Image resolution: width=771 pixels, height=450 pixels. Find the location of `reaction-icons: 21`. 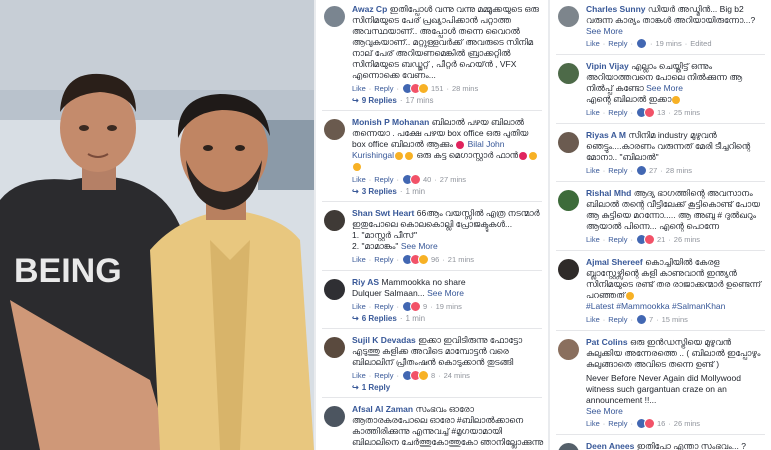

reaction-icons: 21 is located at coordinates (650, 239).